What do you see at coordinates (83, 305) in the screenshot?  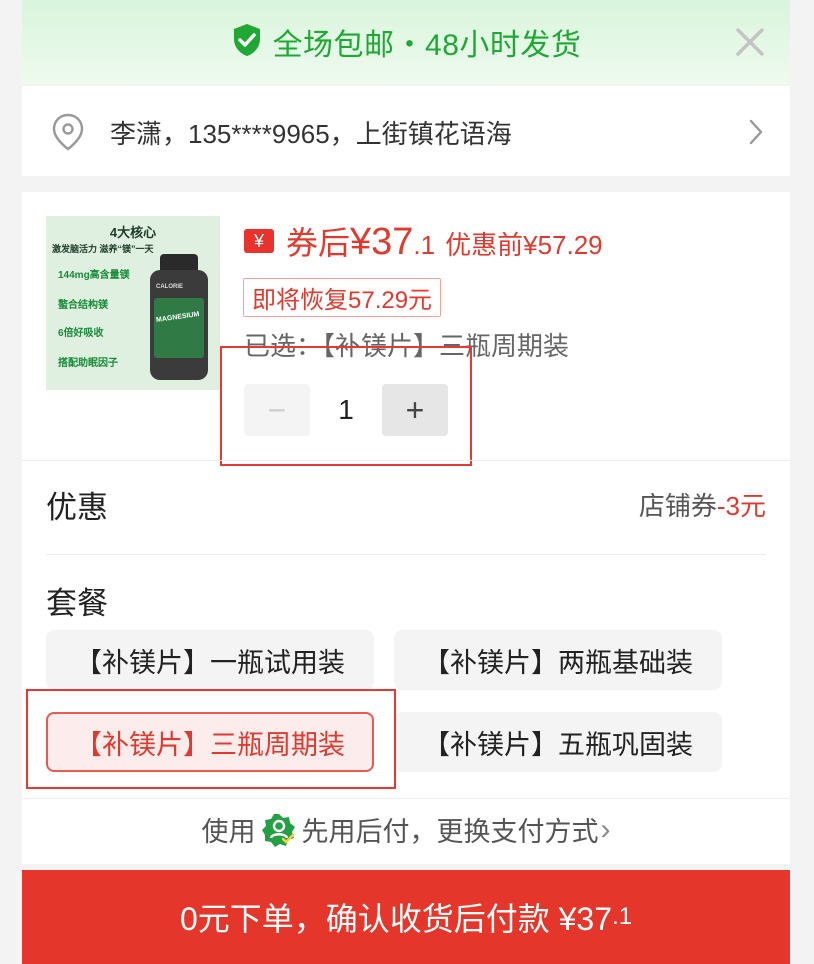 I see `image-feature-2: 螯合结构镁` at bounding box center [83, 305].